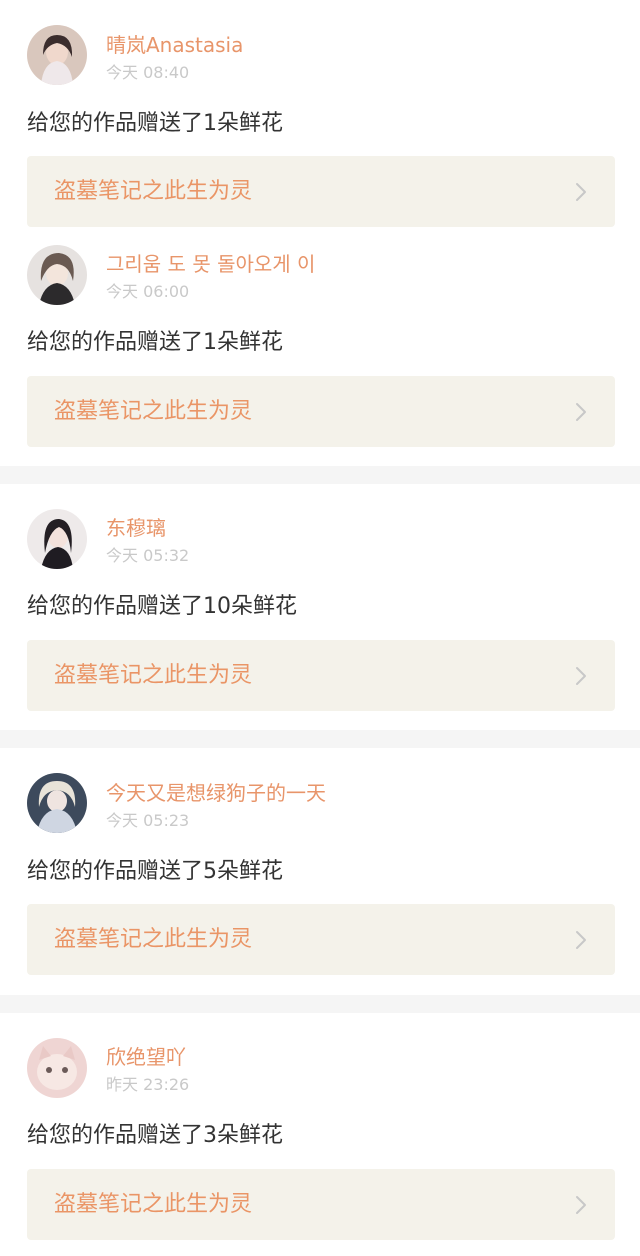 The height and width of the screenshot is (1256, 640). Describe the element at coordinates (210, 264) in the screenshot. I see `username: 그리움 도 못 돌아오게 이` at that location.